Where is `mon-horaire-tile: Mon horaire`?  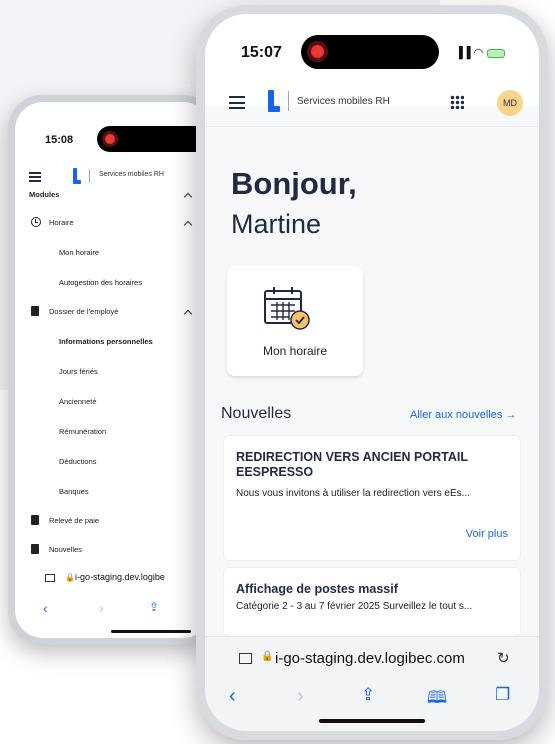 mon-horaire-tile: Mon horaire is located at coordinates (295, 321).